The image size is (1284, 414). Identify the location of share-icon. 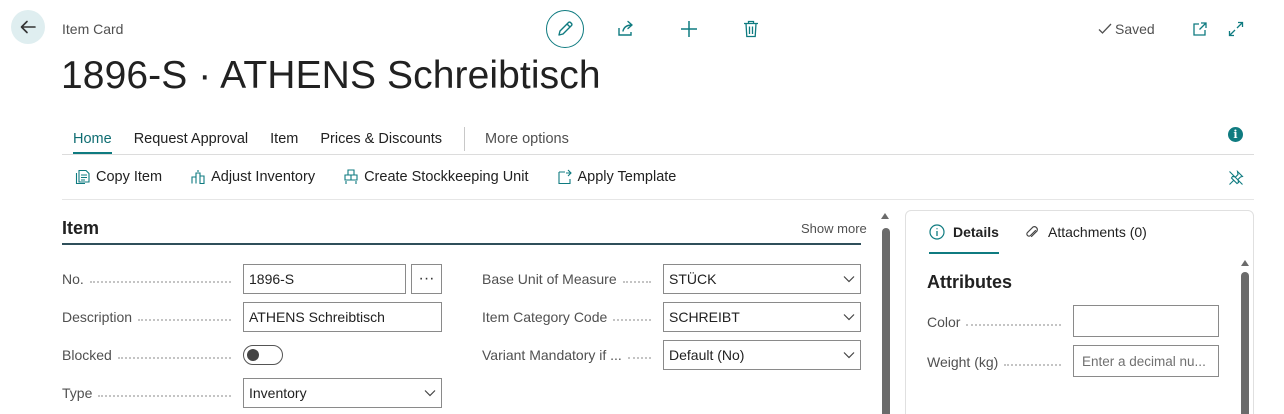
(625, 28).